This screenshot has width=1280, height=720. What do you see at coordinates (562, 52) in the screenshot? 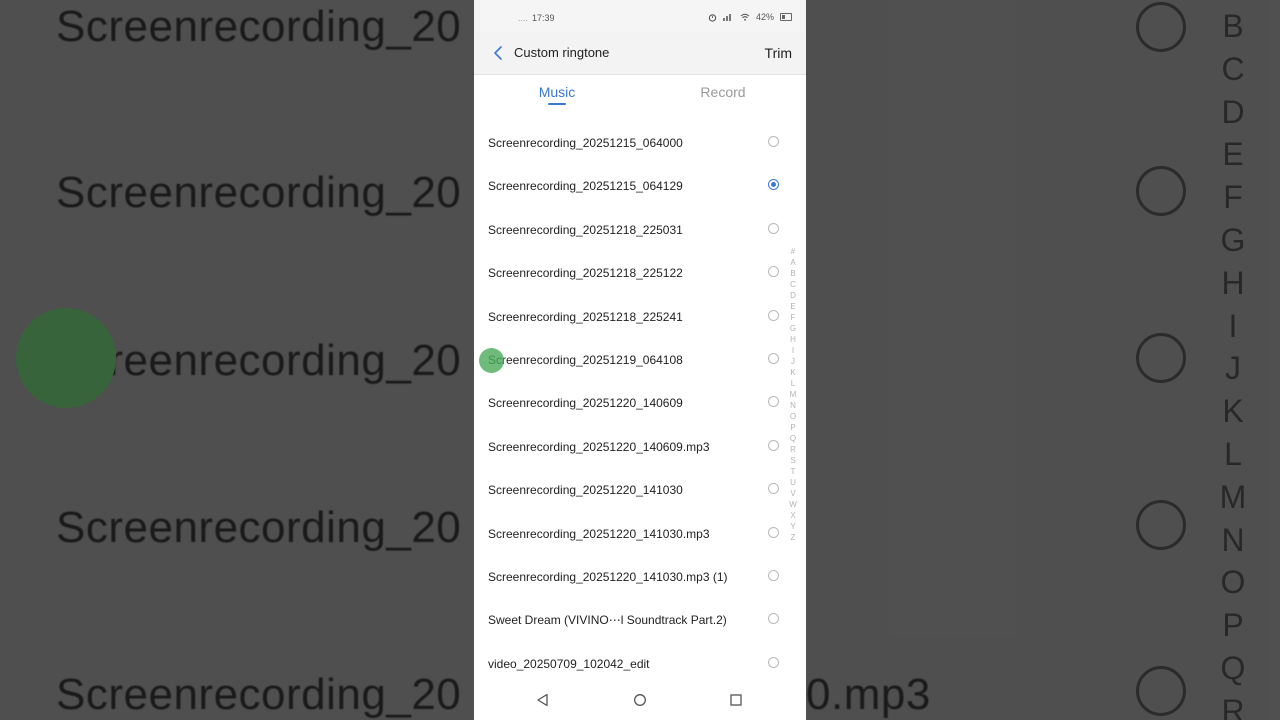
I see `page-title: Custom ringtone` at bounding box center [562, 52].